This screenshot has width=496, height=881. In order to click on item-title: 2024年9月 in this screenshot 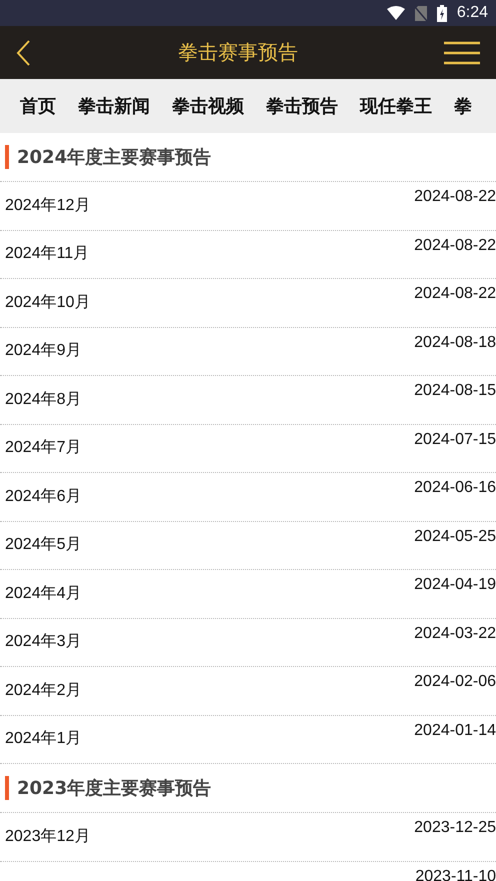, I will do `click(43, 351)`.